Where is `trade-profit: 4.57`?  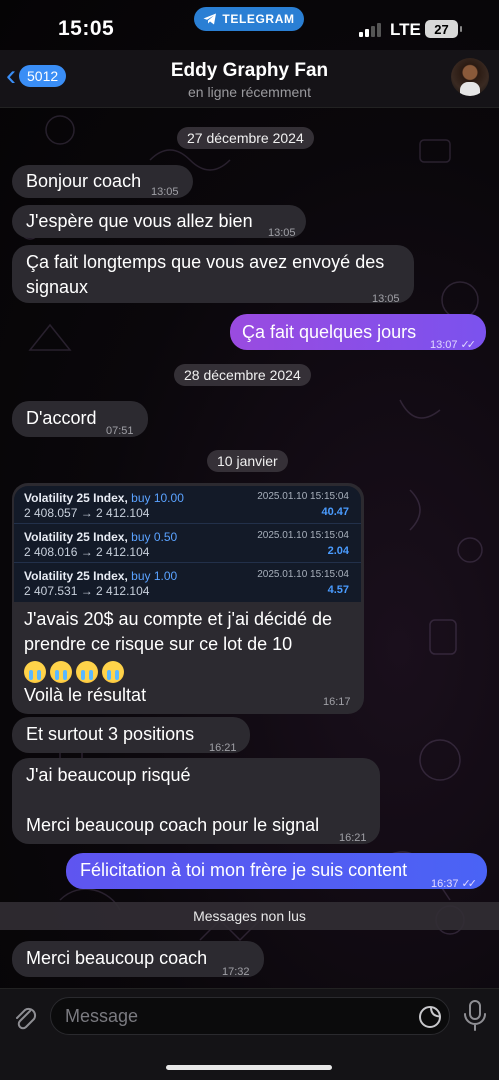
trade-profit: 4.57 is located at coordinates (338, 590).